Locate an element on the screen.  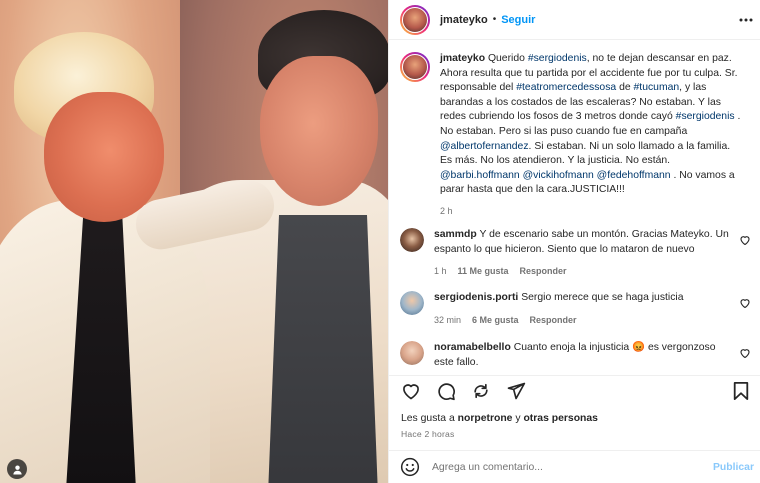
more-options-icon is located at coordinates (746, 20).